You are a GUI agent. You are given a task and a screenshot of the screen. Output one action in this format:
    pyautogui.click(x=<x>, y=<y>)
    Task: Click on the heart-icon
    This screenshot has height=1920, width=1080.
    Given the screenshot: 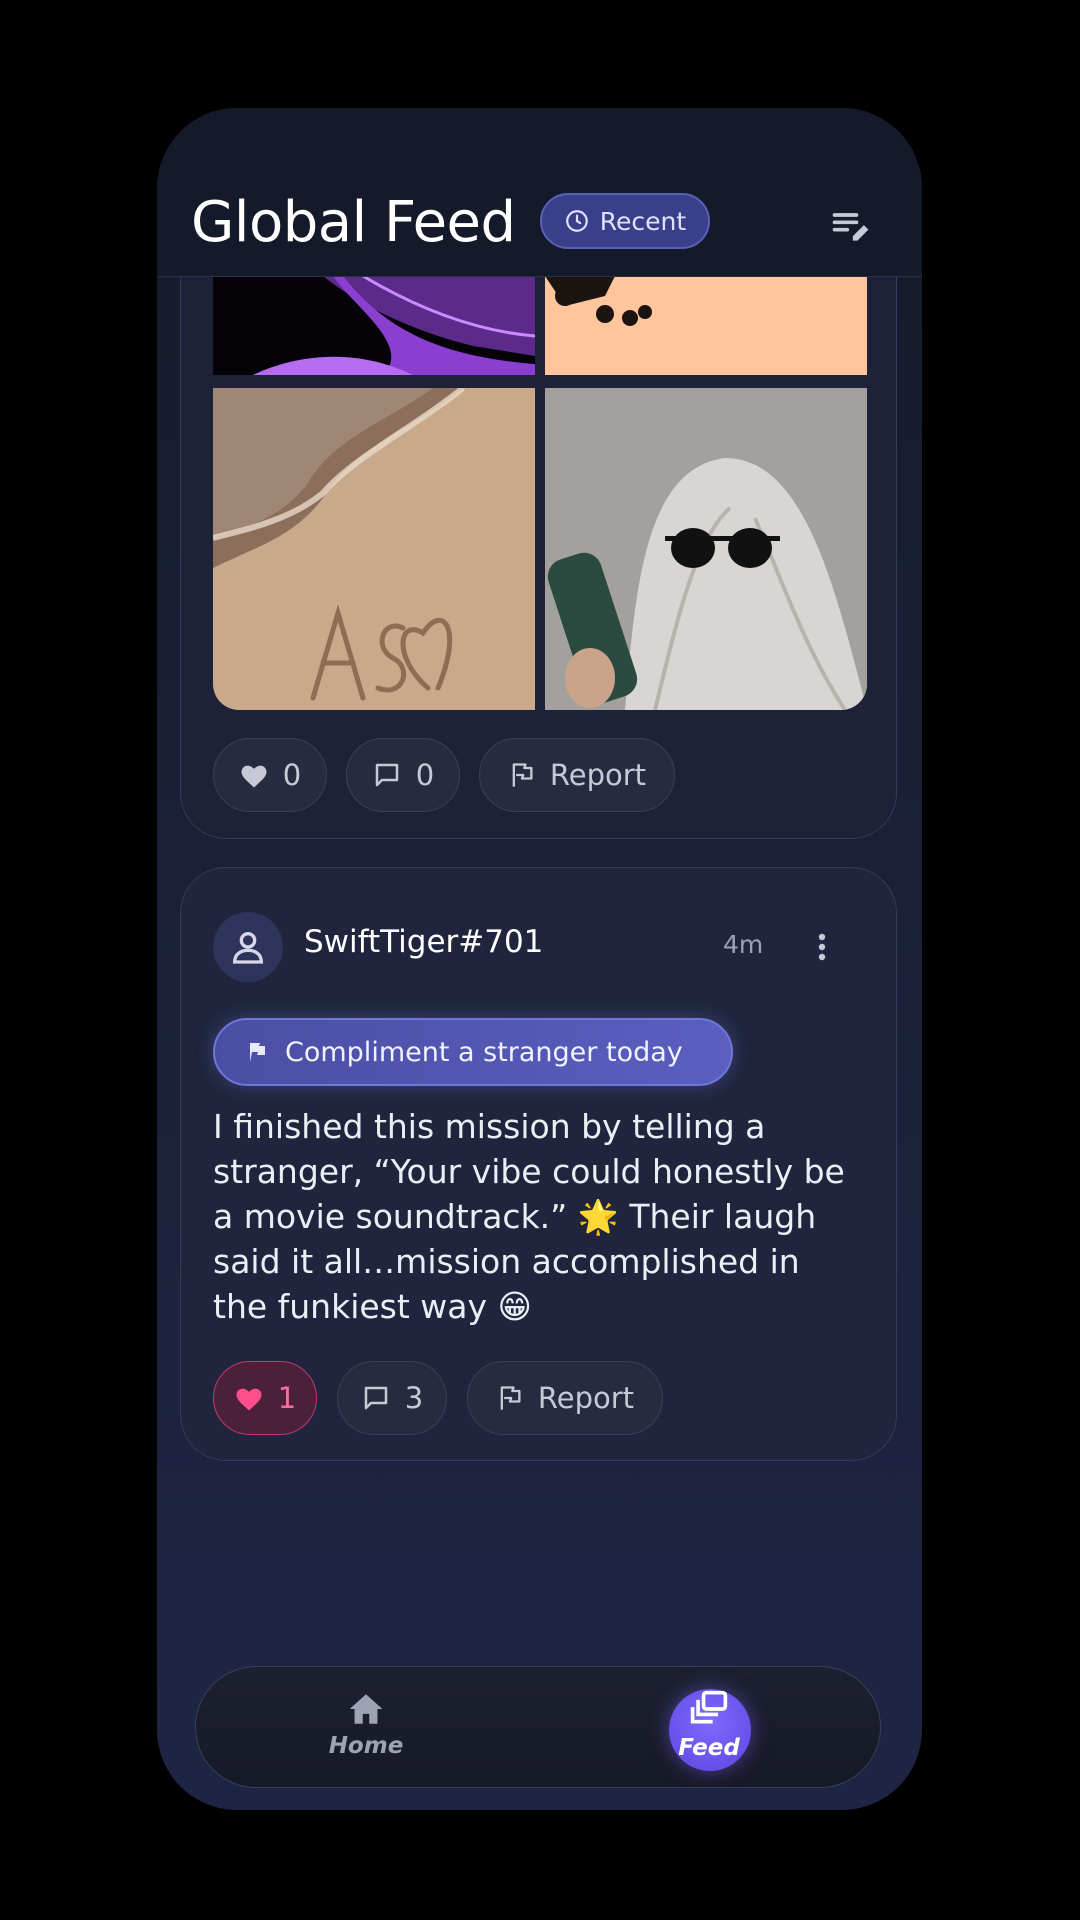 What is the action you would take?
    pyautogui.click(x=254, y=775)
    